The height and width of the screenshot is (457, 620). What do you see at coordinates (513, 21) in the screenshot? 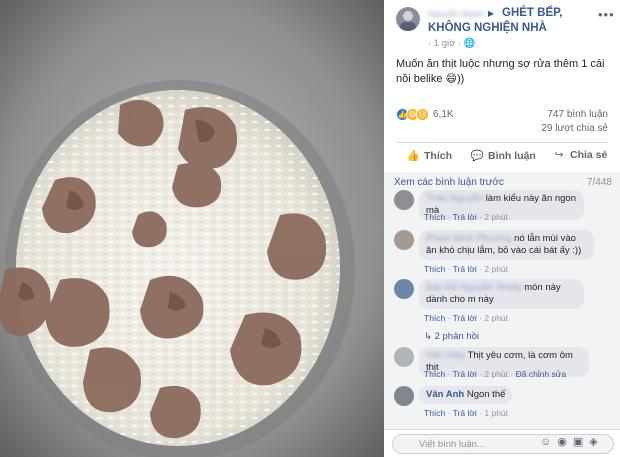
I see `group-name: GHÉT BẾP, KHÔNG NGHIỆN NHÀ` at bounding box center [513, 21].